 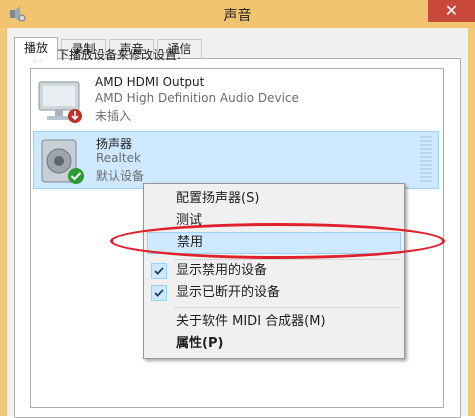 I want to click on menu-item-disable: 禁用, so click(x=274, y=243).